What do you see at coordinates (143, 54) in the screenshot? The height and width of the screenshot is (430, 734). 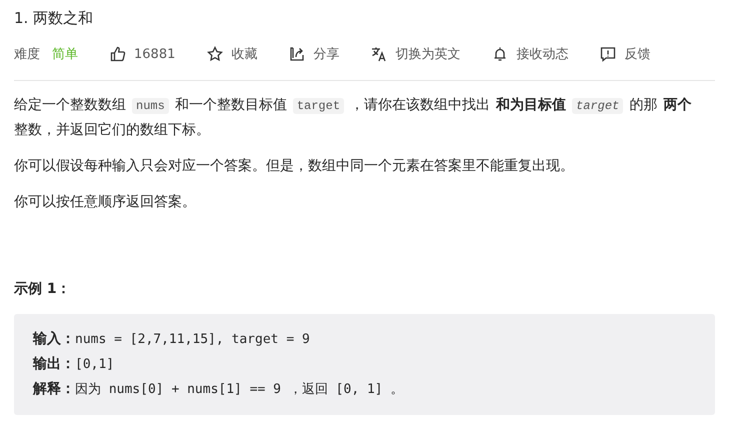 I see `like-button: 16881` at bounding box center [143, 54].